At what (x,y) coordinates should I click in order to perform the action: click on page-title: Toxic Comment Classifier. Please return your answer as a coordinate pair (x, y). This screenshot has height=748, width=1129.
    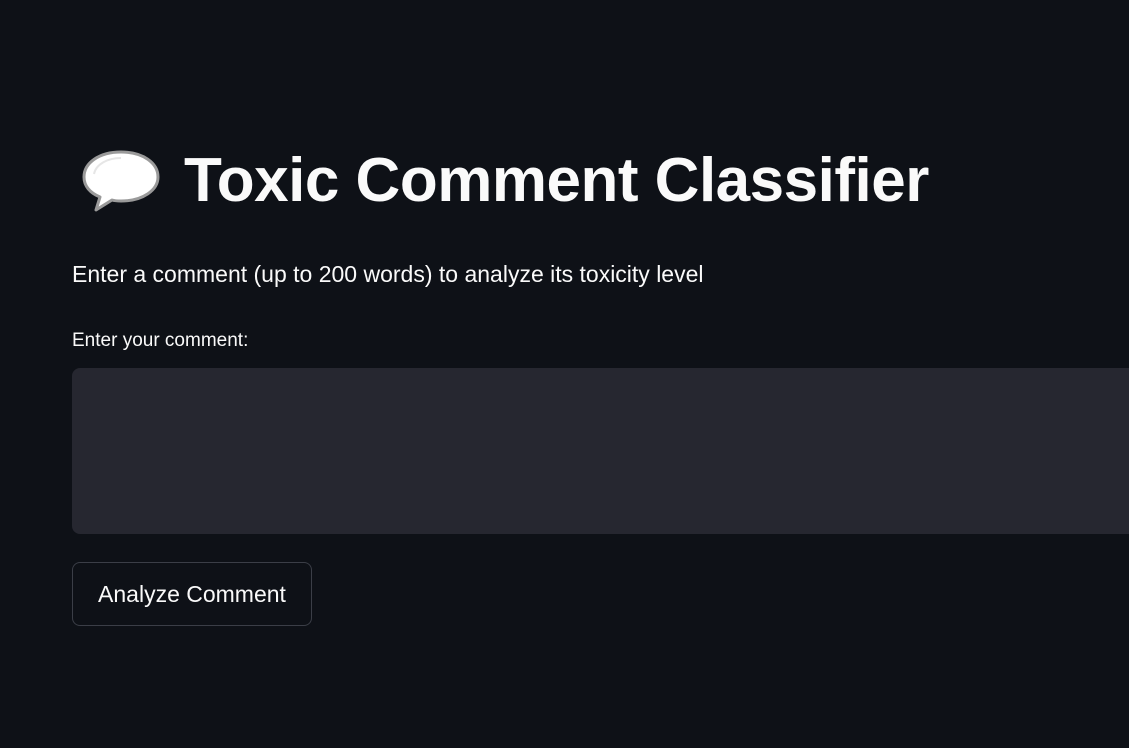
    Looking at the image, I should click on (556, 180).